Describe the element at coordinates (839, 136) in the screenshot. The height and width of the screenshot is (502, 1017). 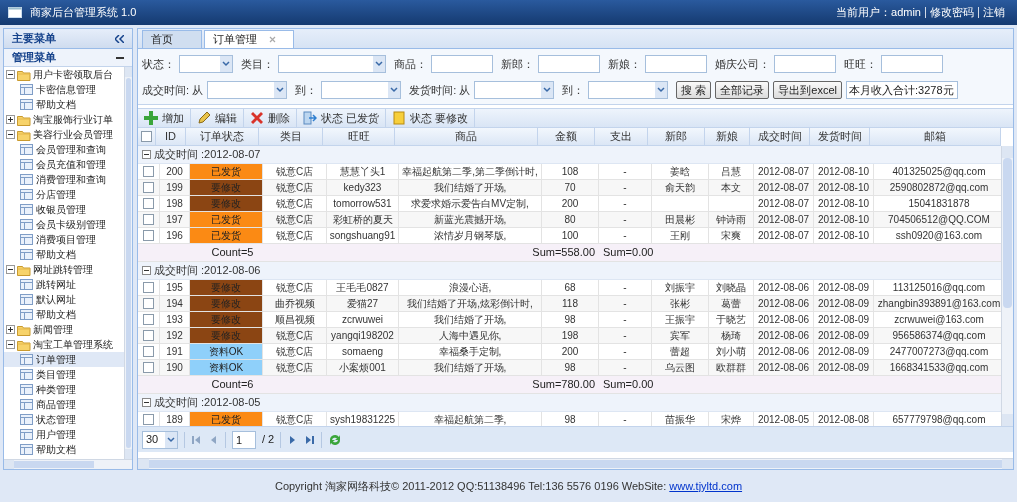
I see `column-header: 发货时间` at that location.